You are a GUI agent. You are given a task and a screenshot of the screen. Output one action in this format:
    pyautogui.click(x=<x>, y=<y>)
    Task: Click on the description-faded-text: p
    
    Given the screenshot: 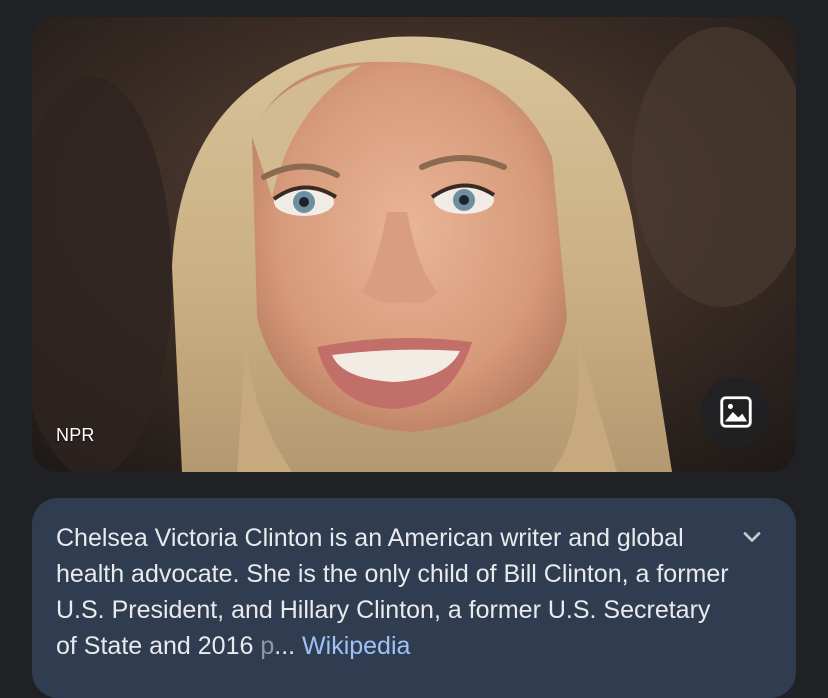 What is the action you would take?
    pyautogui.click(x=267, y=646)
    